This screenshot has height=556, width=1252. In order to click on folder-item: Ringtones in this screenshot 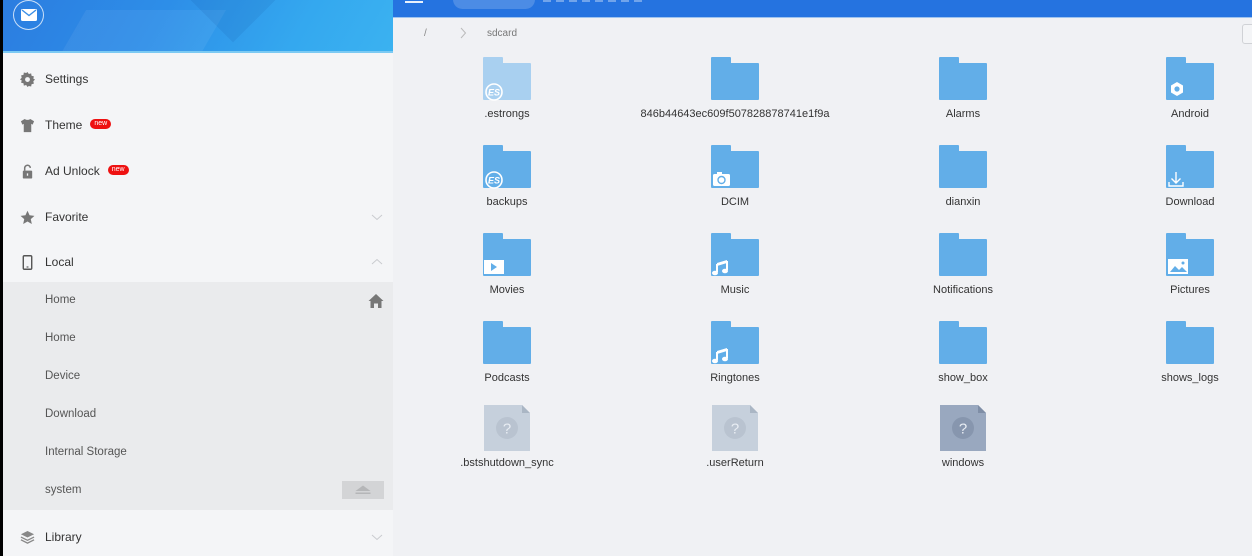, I will do `click(735, 360)`.